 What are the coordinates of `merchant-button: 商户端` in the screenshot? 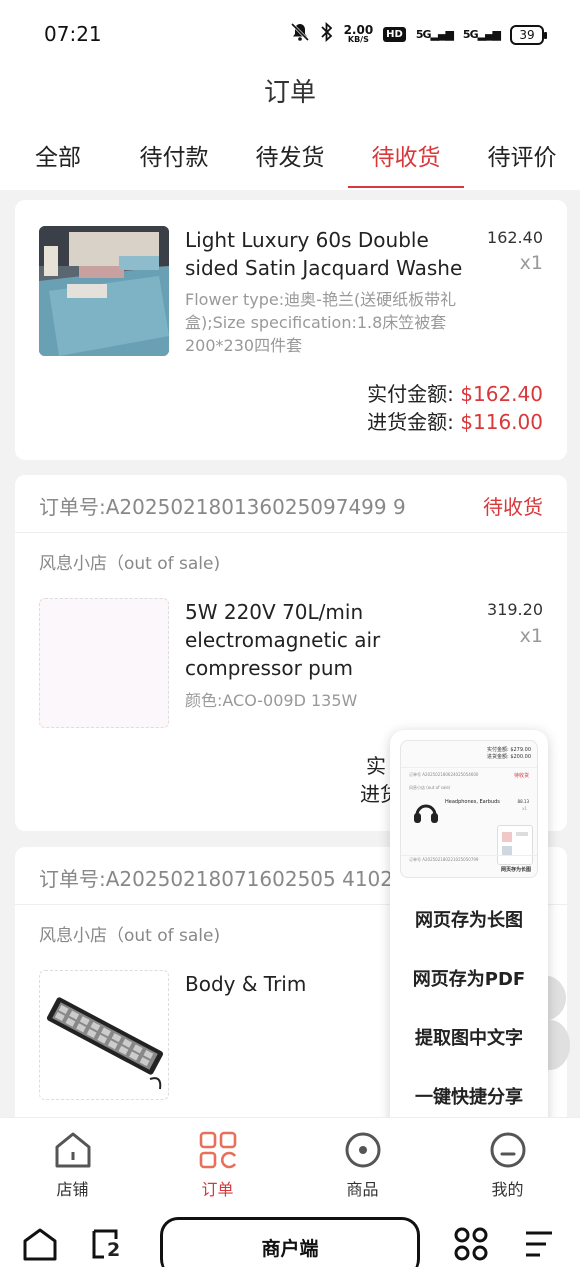 It's located at (290, 1242).